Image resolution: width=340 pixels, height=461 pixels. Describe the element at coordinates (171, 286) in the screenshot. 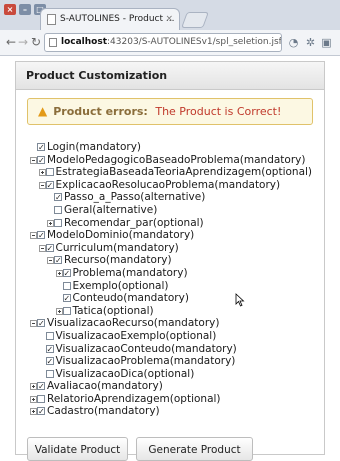

I see `tree-node: Exemplo(optional)` at that location.